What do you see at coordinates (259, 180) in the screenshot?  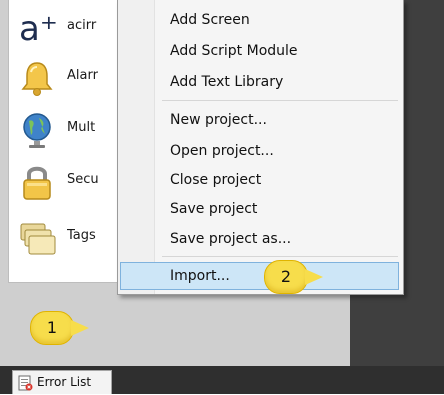 I see `menu-item-close-project: Close project` at bounding box center [259, 180].